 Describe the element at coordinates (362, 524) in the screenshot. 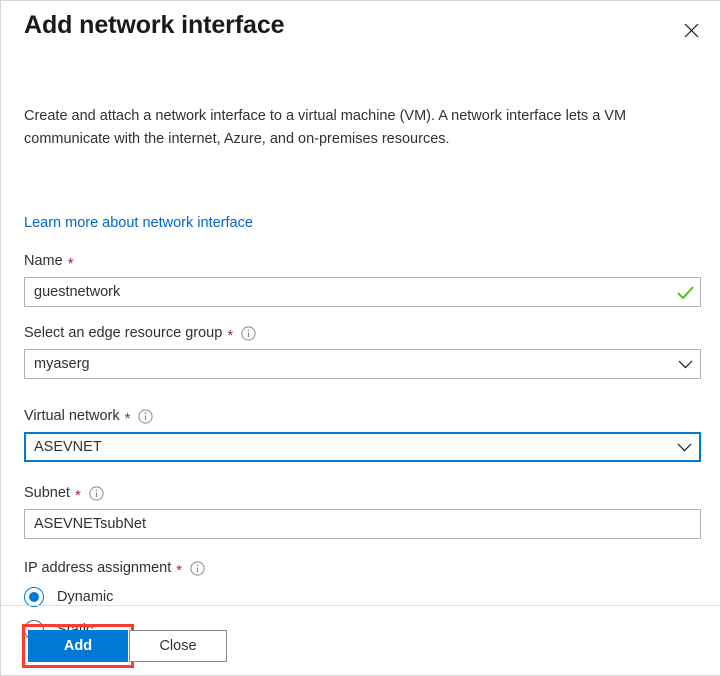

I see `subnet-input: ASEVNETsubNet` at that location.